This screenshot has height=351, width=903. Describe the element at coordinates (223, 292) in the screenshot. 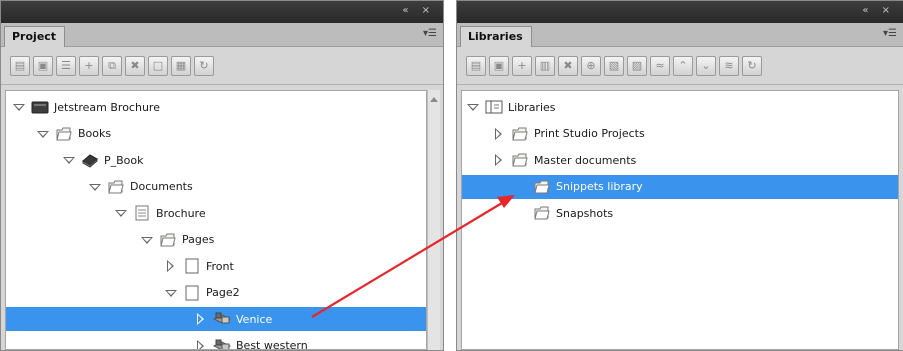

I see `tree-item-label: Page2` at that location.